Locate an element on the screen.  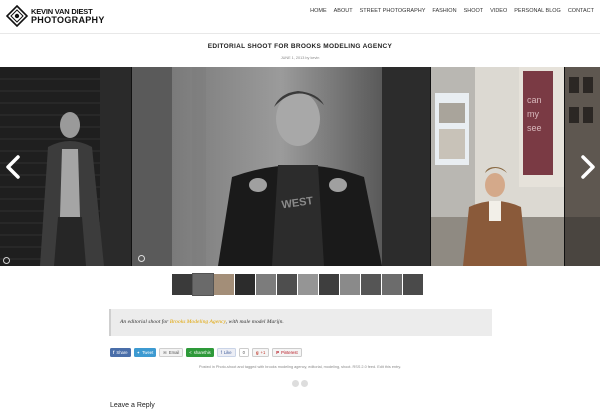
gallery-next-button is located at coordinates (588, 167).